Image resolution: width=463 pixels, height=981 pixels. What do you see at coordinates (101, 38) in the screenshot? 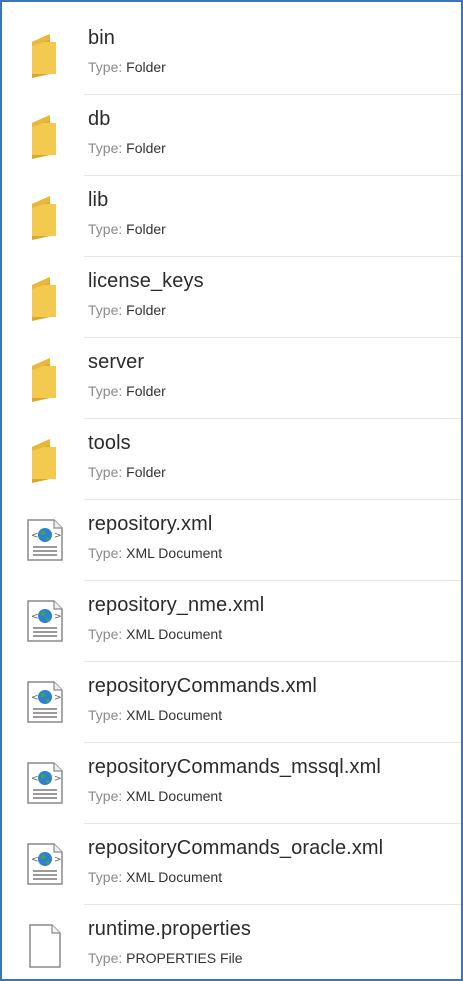
I see `file-name: bin` at bounding box center [101, 38].